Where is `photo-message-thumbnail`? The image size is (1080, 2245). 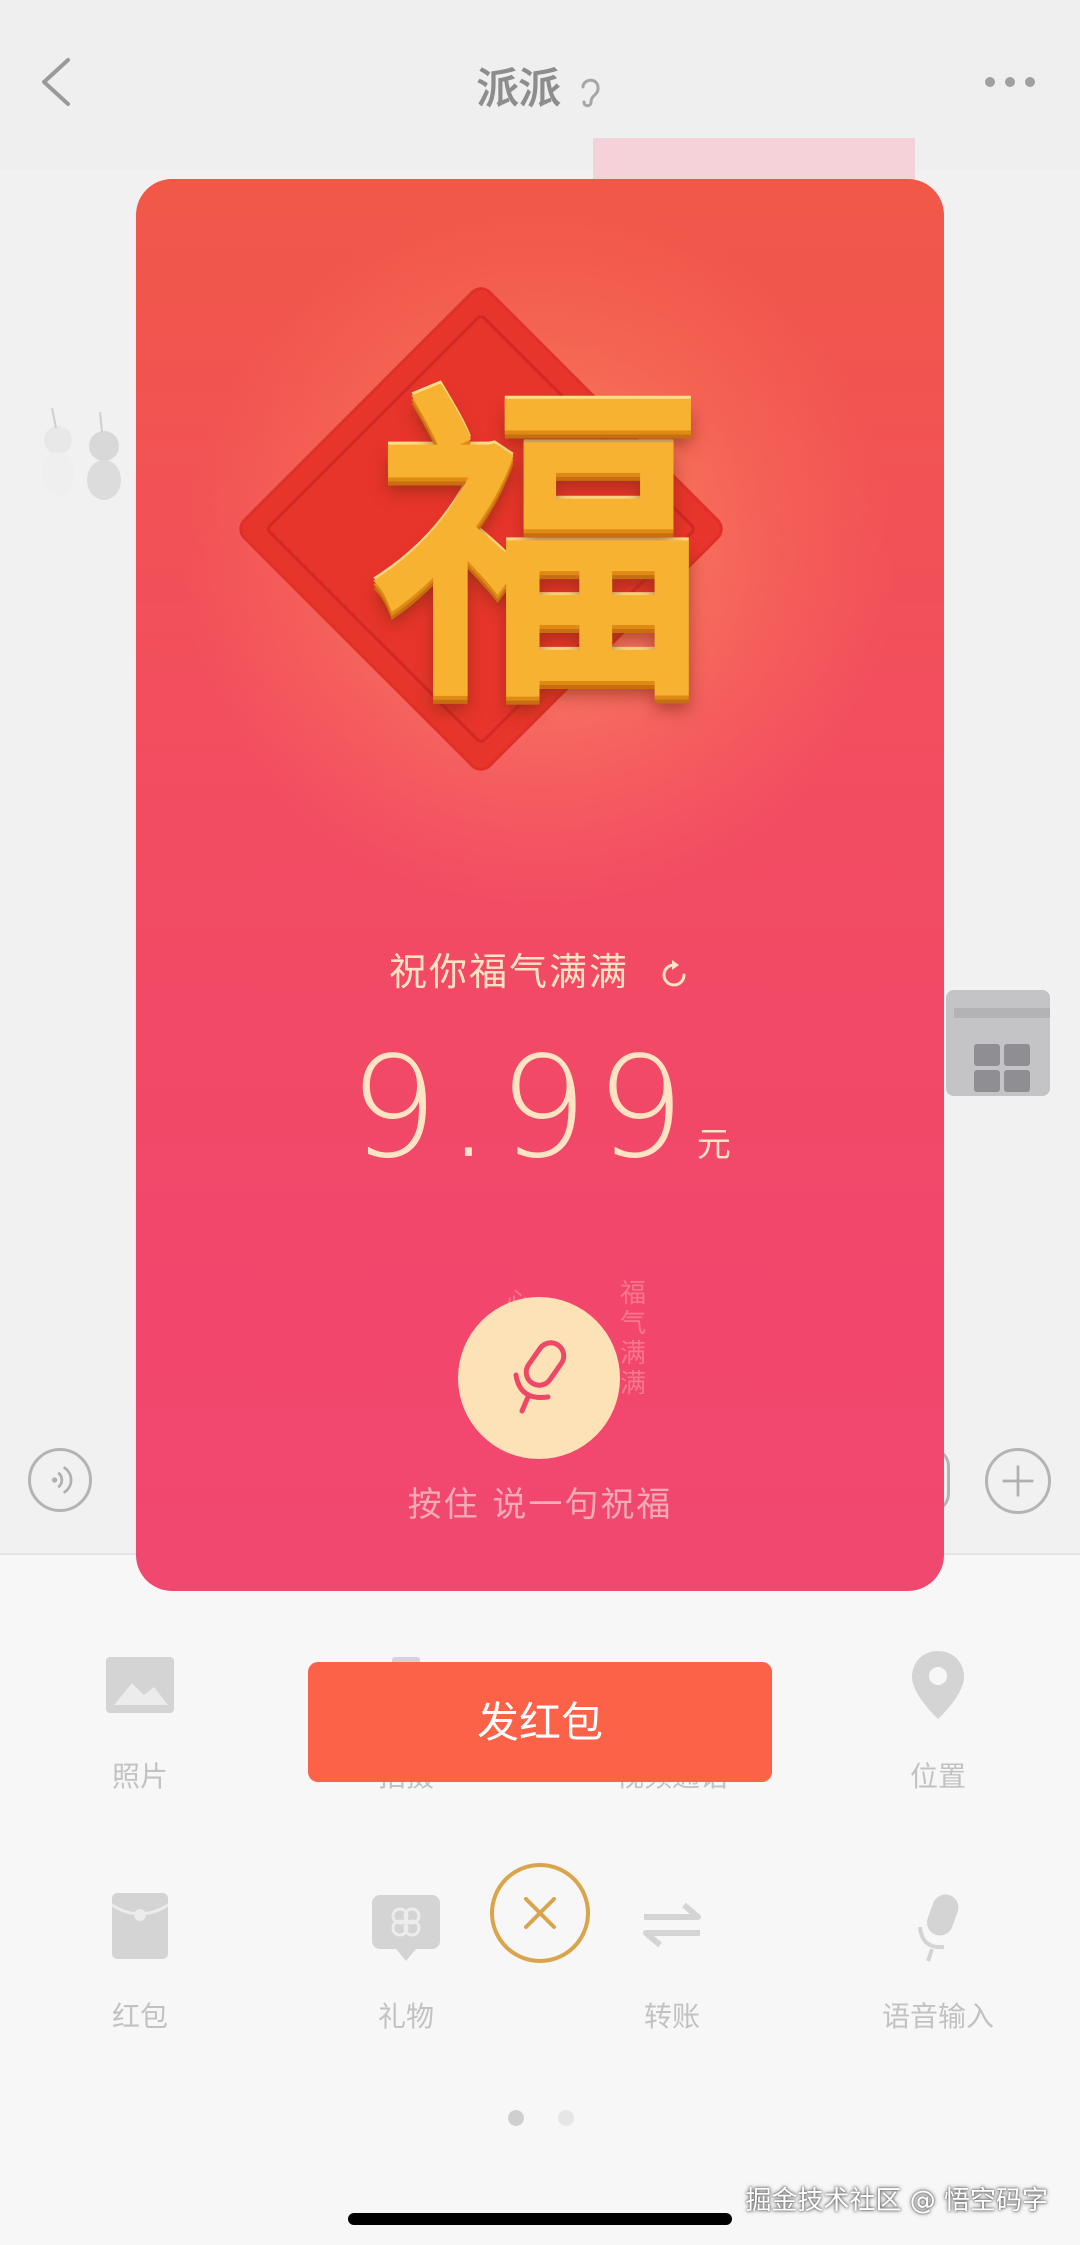
photo-message-thumbnail is located at coordinates (998, 1043).